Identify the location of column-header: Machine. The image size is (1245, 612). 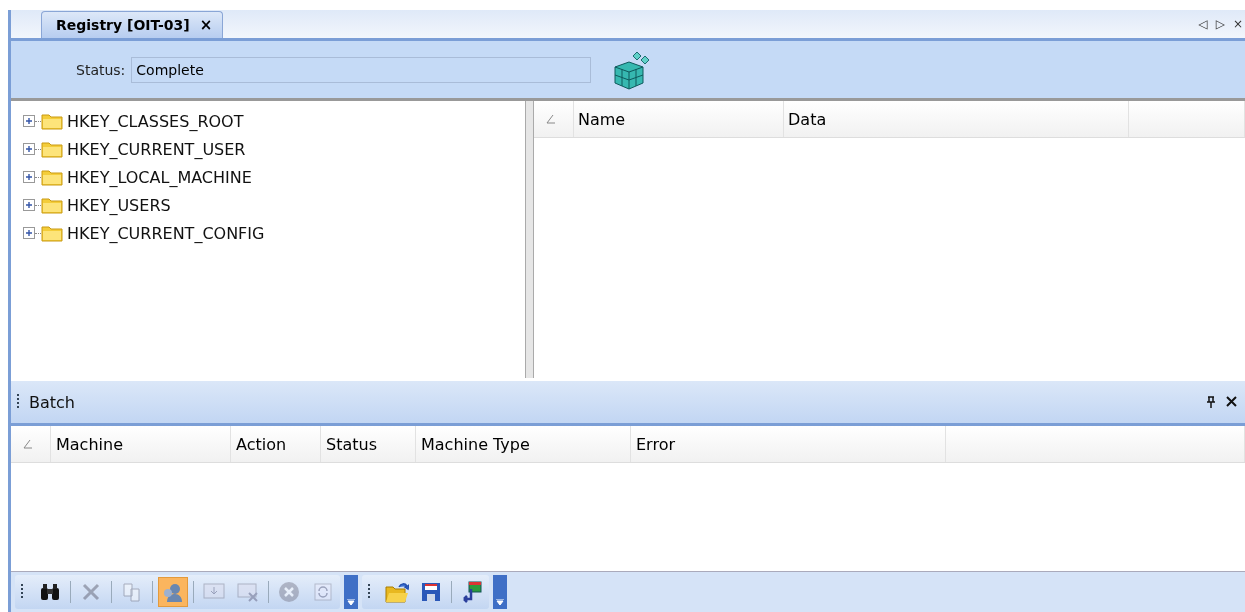
(141, 444).